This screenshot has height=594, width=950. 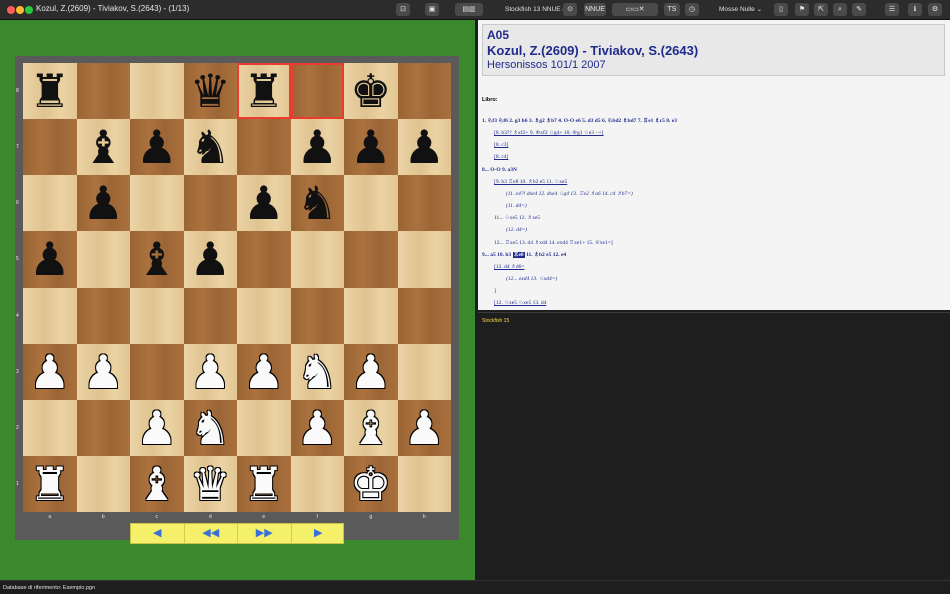 I want to click on square-a7, so click(x=50, y=147).